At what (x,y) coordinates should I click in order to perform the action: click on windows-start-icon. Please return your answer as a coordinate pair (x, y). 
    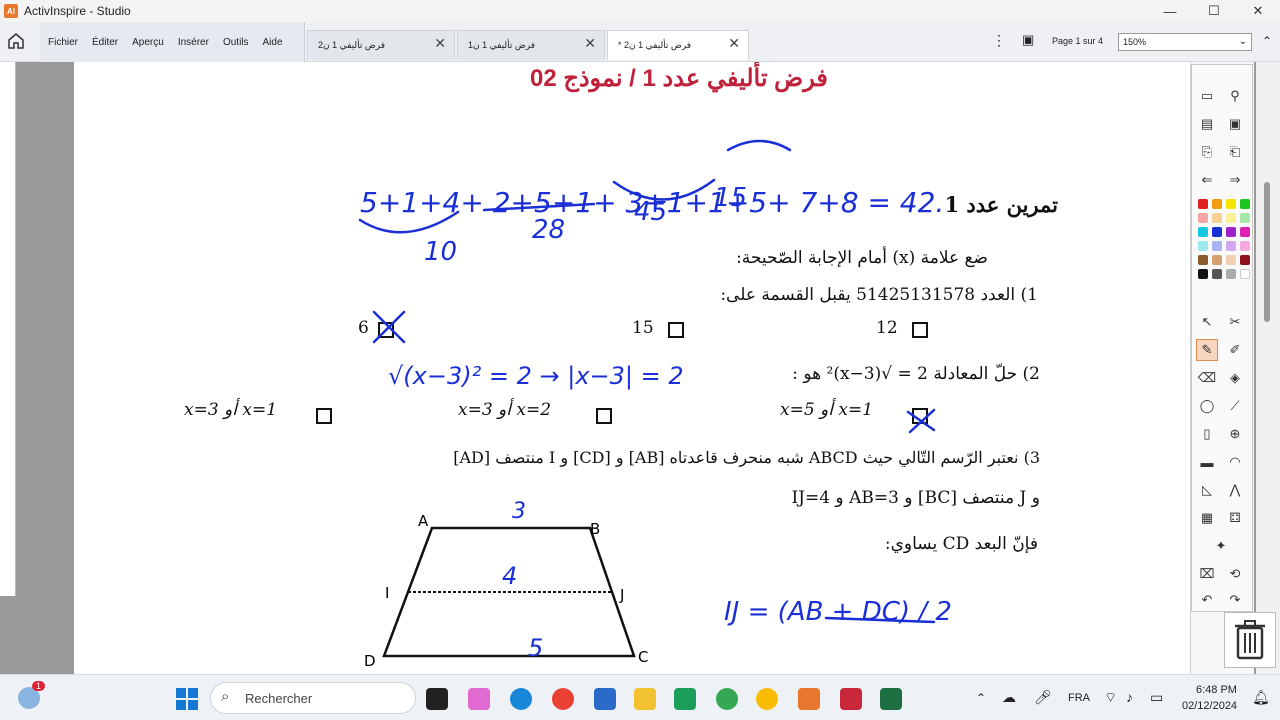
    Looking at the image, I should click on (187, 699).